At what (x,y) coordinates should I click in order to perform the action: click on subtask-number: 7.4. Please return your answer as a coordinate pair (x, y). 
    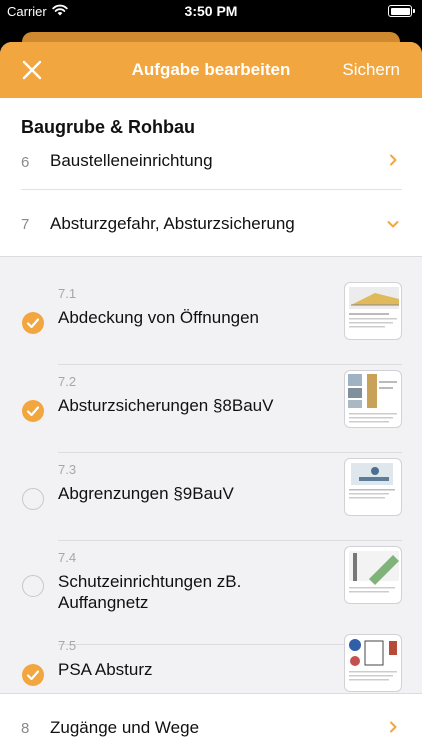
    Looking at the image, I should click on (67, 557).